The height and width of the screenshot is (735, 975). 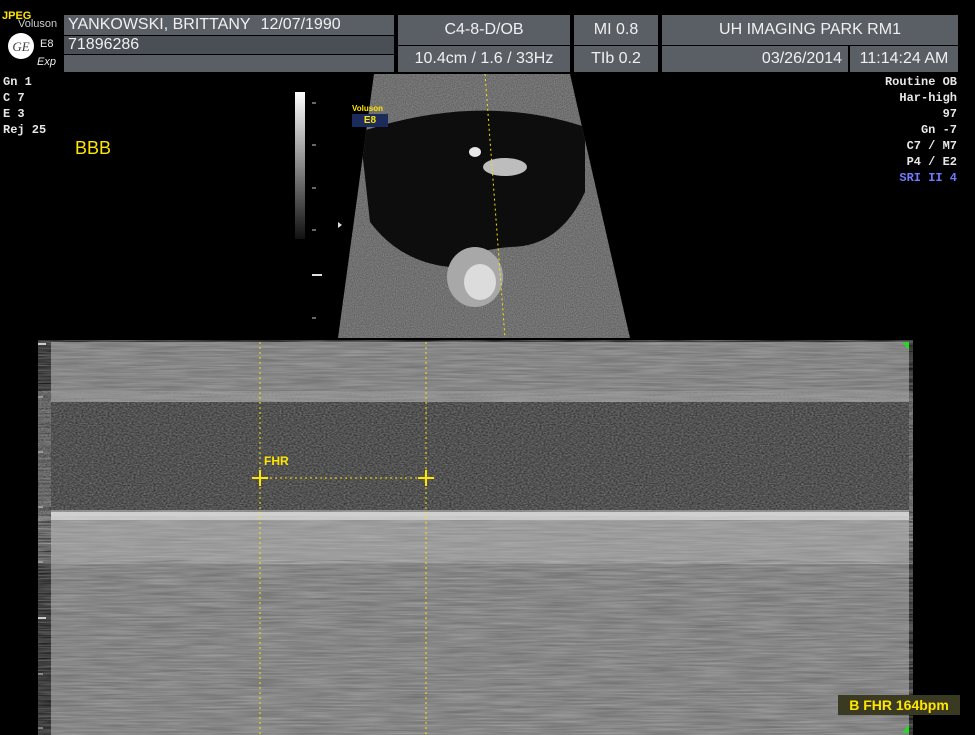 I want to click on vendor-label: Voluson, so click(x=38, y=24).